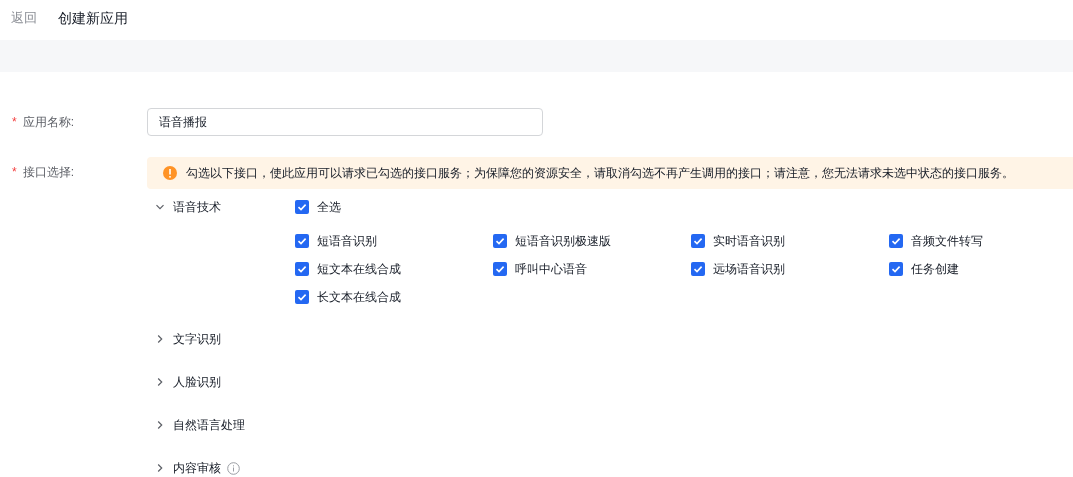 This screenshot has width=1073, height=477. Describe the element at coordinates (197, 468) in the screenshot. I see `category-label: 内容审核` at that location.